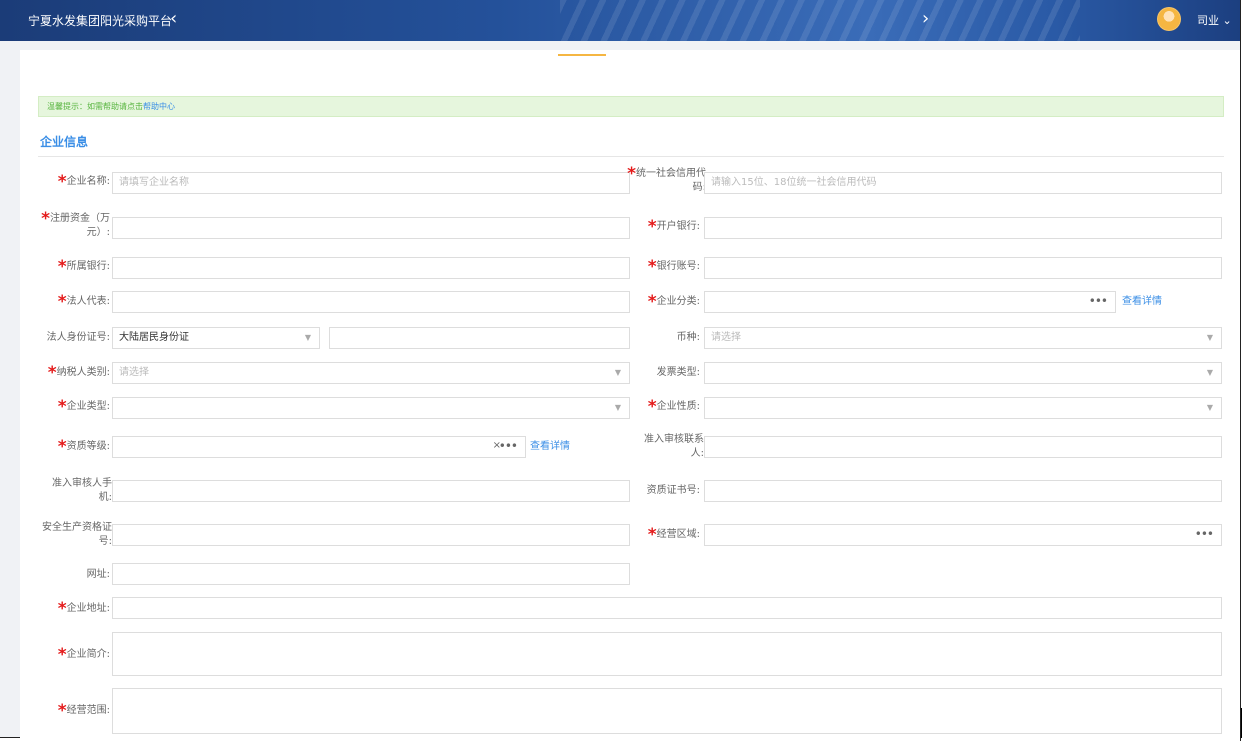  What do you see at coordinates (83, 302) in the screenshot?
I see `legal-rep-label: *法人代表:` at bounding box center [83, 302].